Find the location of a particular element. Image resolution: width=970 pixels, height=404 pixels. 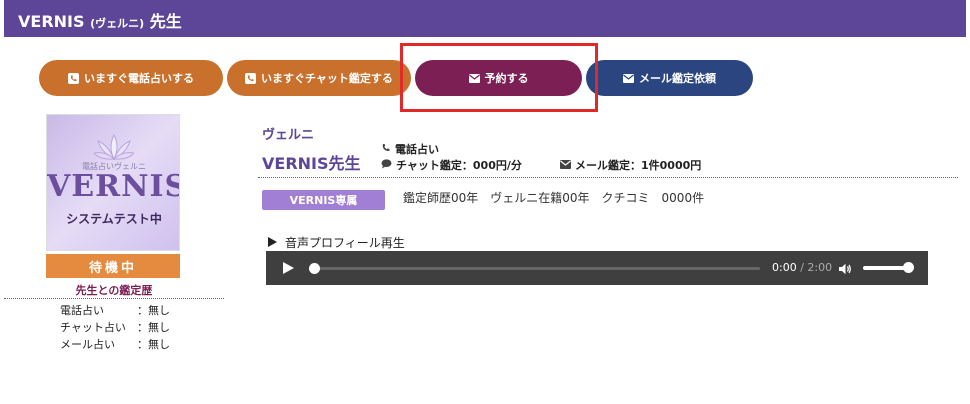

teacher-name-header: VERNIS is located at coordinates (51, 21).